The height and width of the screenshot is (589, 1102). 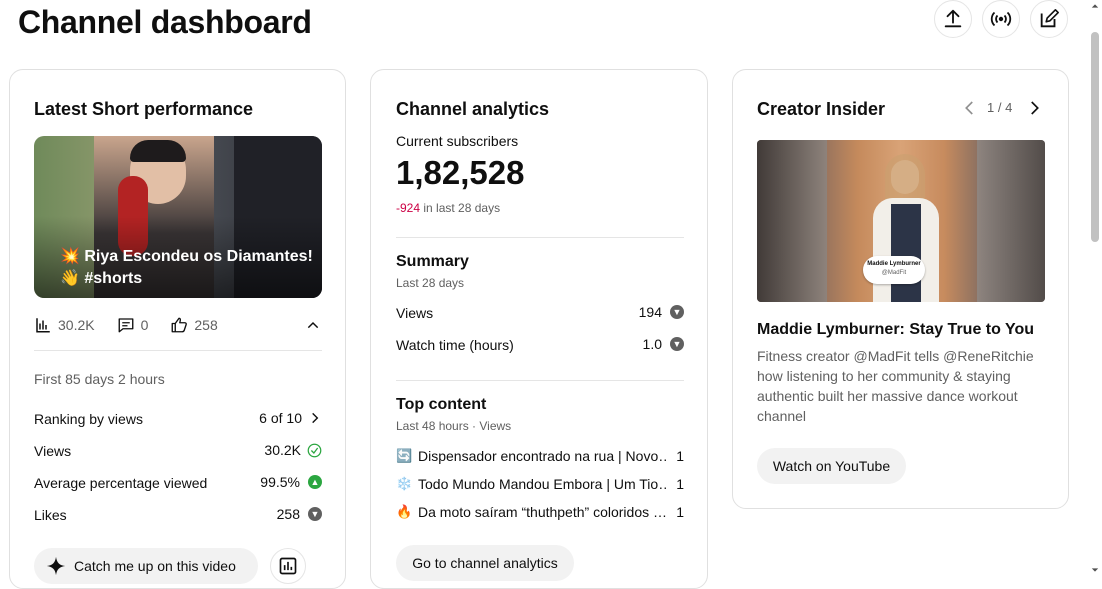 I want to click on ranking-value: 6 of 10, so click(x=280, y=418).